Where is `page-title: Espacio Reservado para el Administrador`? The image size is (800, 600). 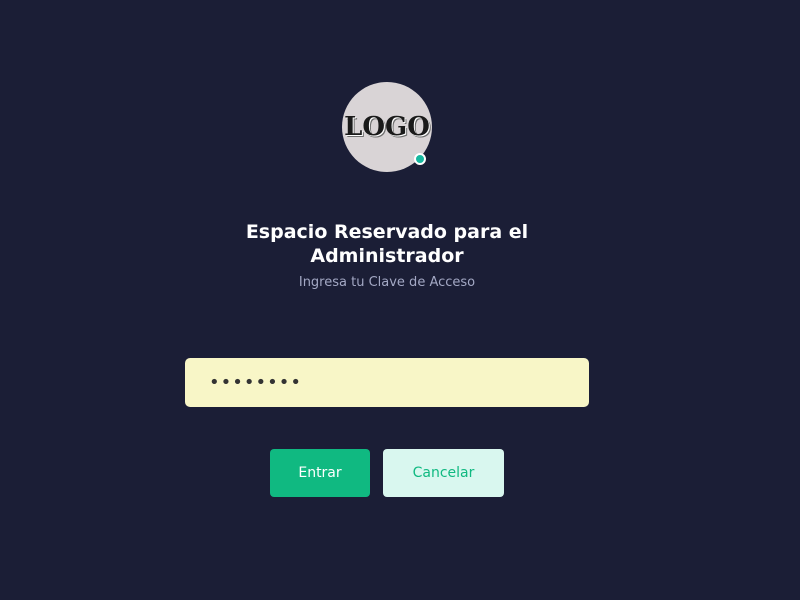 page-title: Espacio Reservado para el Administrador is located at coordinates (387, 244).